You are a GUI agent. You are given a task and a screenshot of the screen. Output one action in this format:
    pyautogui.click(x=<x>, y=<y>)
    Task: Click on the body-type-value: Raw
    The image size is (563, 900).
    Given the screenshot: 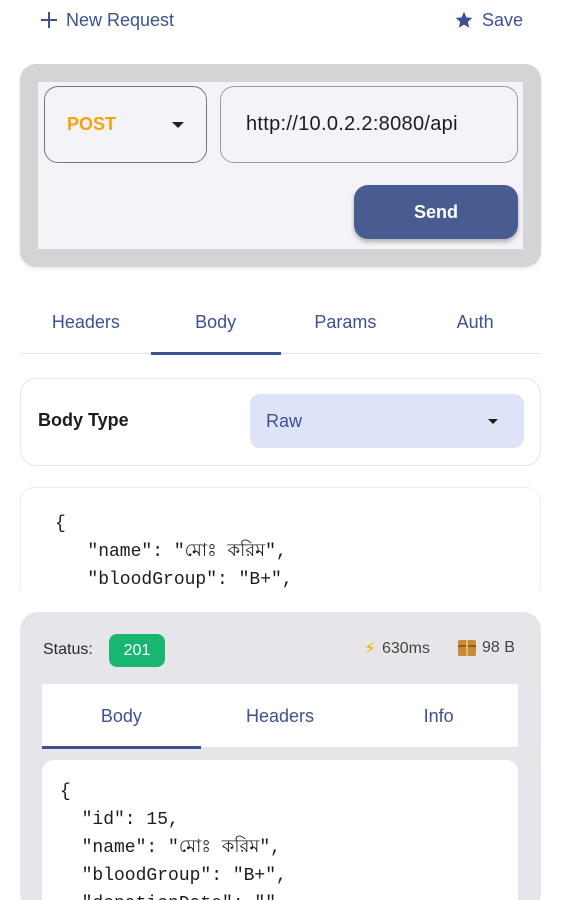 What is the action you would take?
    pyautogui.click(x=284, y=420)
    